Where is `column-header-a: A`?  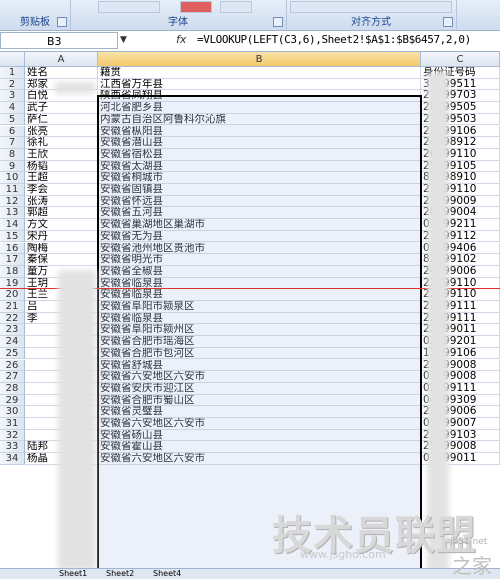
column-header-a: A is located at coordinates (61, 59).